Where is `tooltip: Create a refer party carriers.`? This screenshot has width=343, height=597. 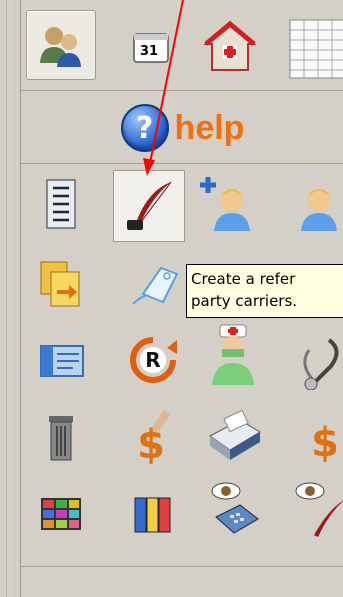
tooltip: Create a refer party carriers. is located at coordinates (264, 291).